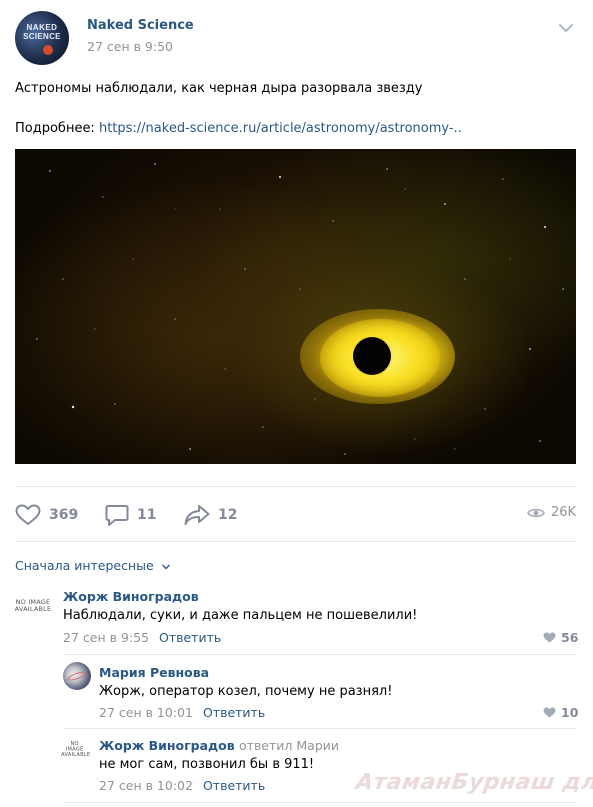 Image resolution: width=593 pixels, height=807 pixels. Describe the element at coordinates (570, 712) in the screenshot. I see `comment-like-count: 10` at that location.